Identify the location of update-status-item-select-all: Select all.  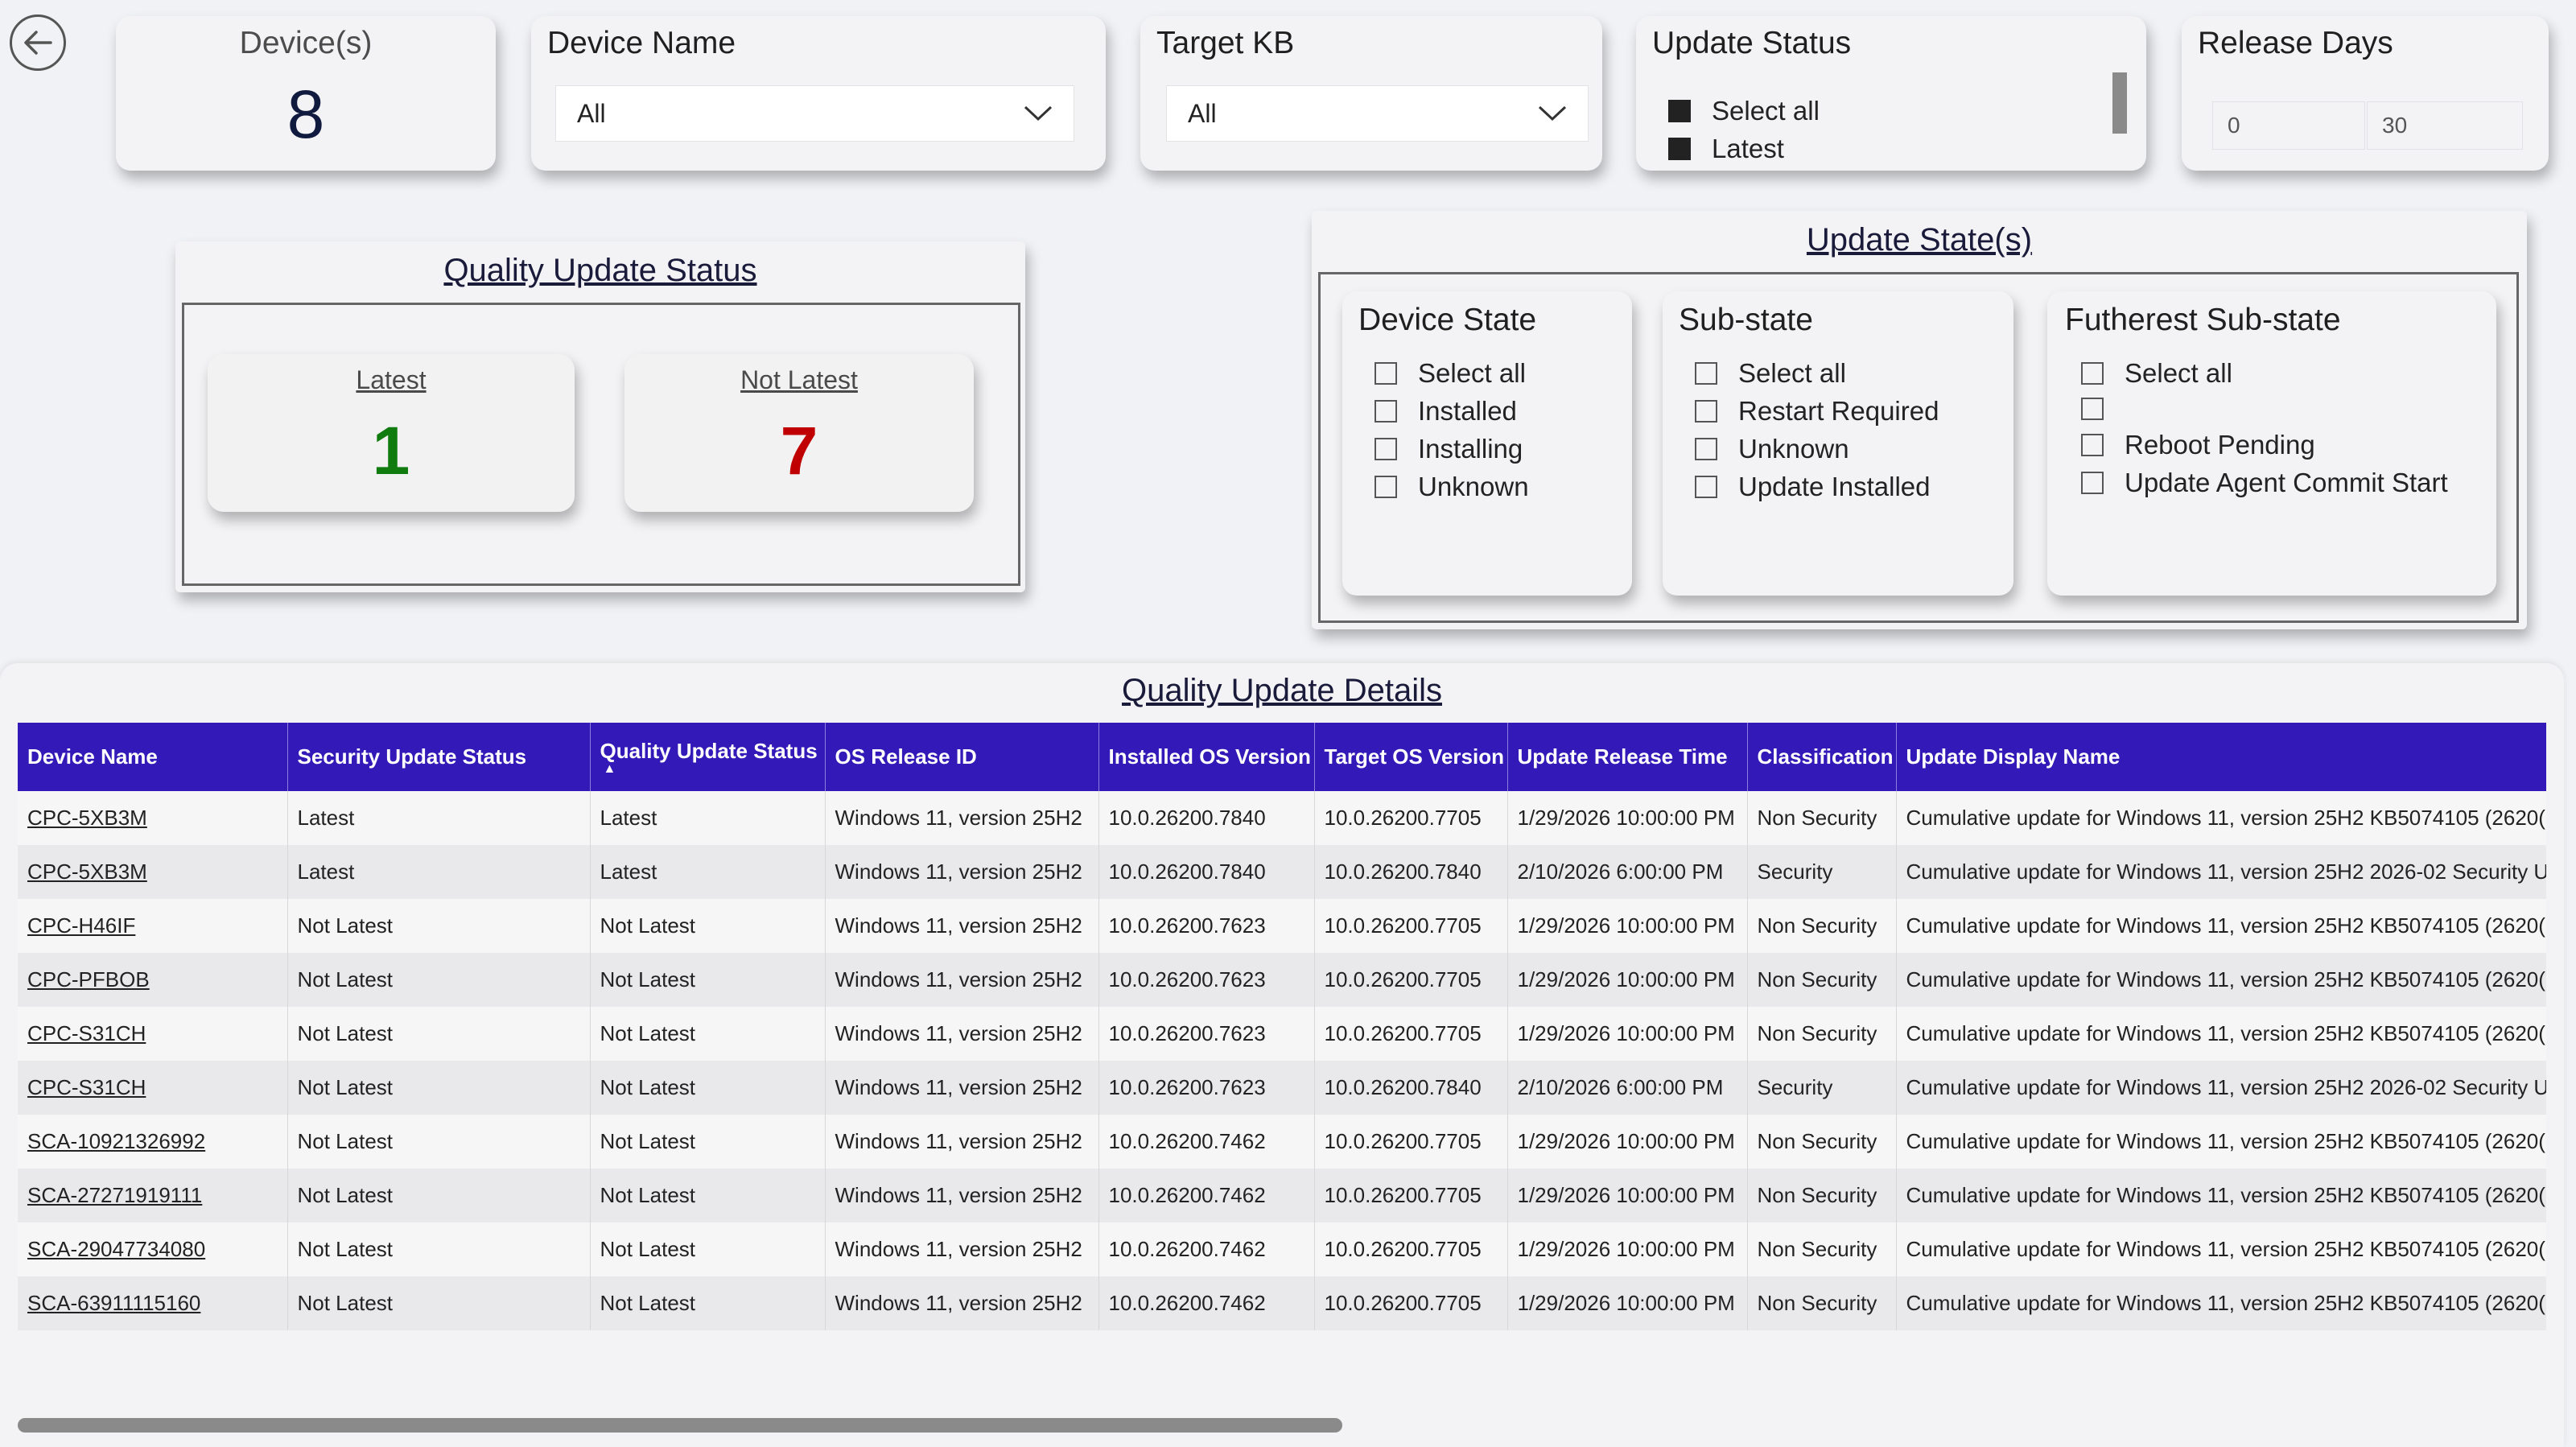
(1877, 111).